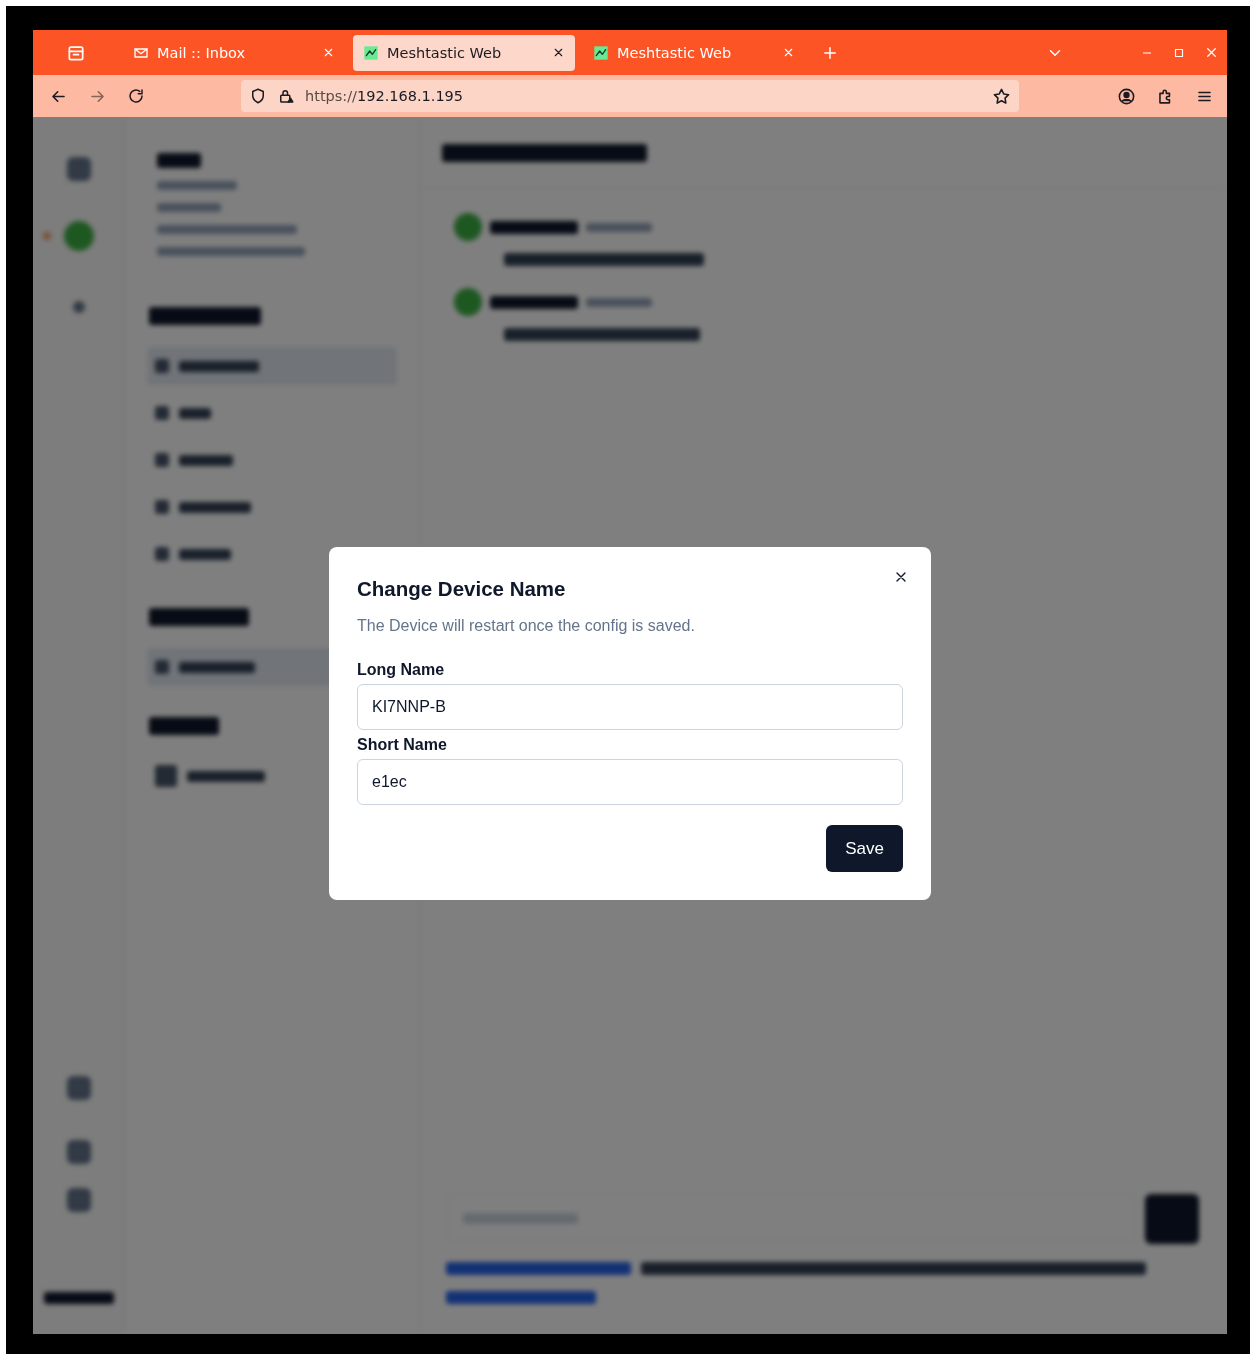 This screenshot has height=1360, width=1256. Describe the element at coordinates (462, 589) in the screenshot. I see `dialog-title: Change Device Name` at that location.